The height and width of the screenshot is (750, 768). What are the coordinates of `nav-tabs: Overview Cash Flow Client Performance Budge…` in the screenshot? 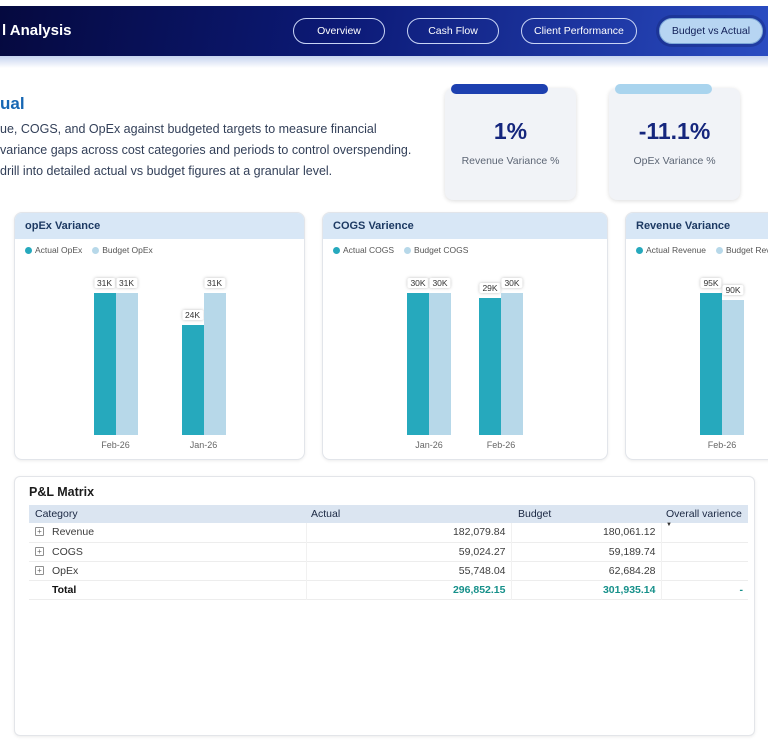 It's located at (528, 31).